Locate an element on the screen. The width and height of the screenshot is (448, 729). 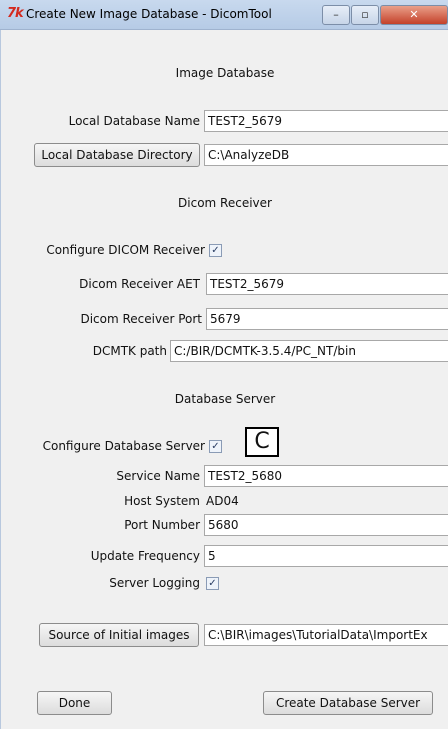
create-database-server-button: Create Database Server is located at coordinates (348, 703).